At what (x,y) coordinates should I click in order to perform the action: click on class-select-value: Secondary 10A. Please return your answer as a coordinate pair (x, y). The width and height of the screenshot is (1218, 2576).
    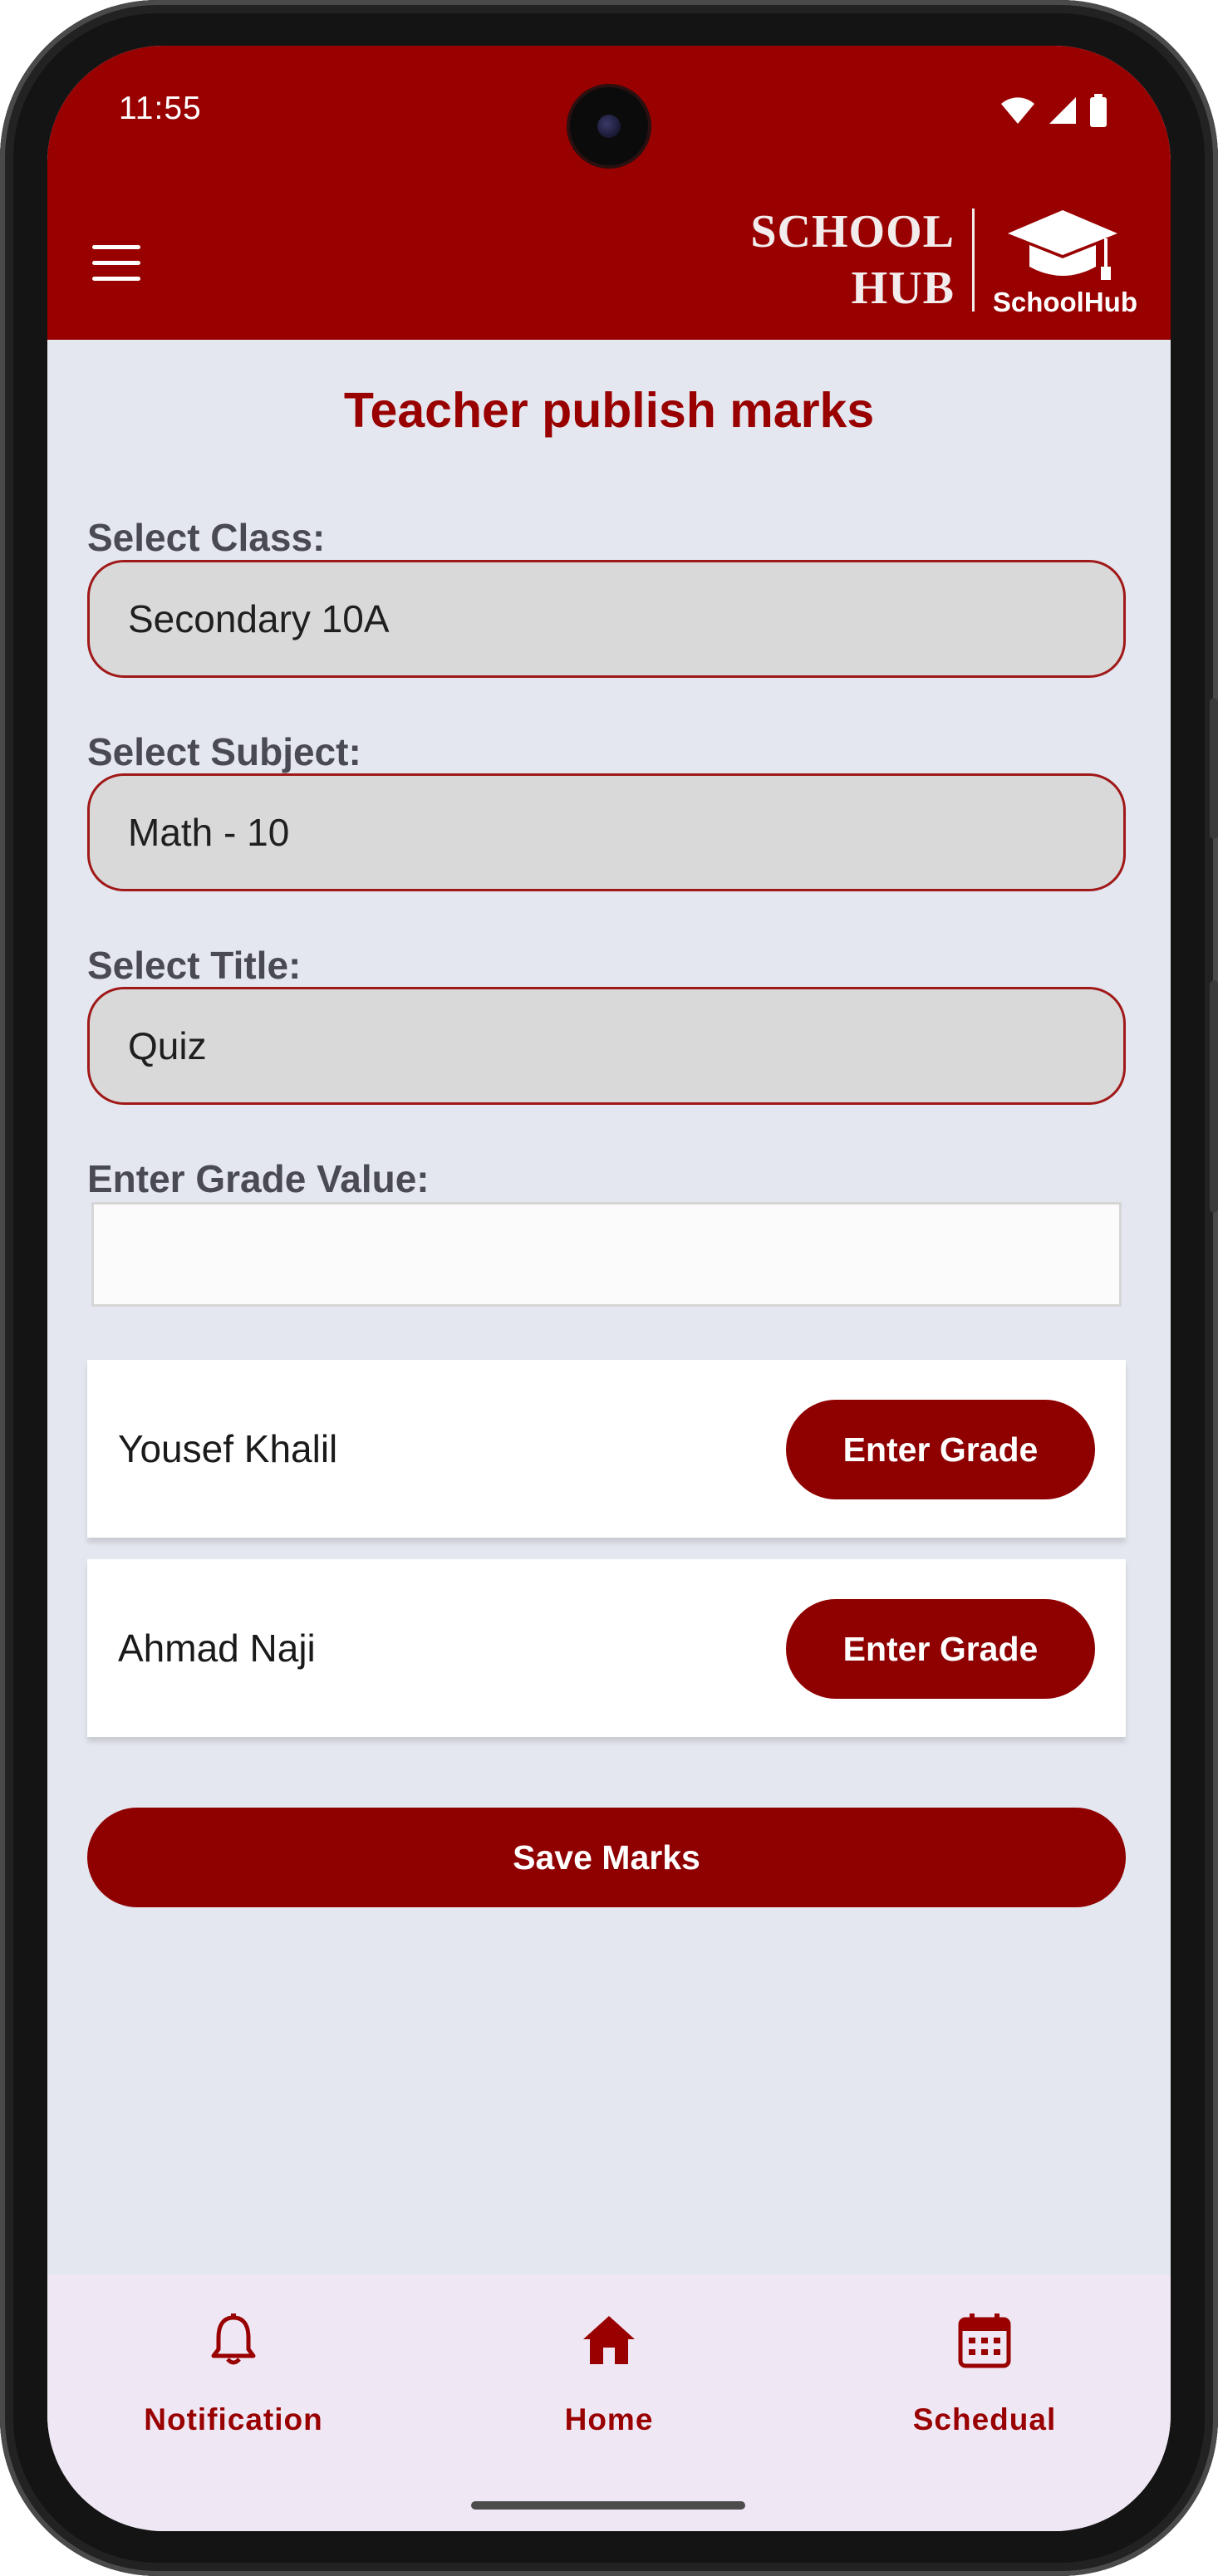
    Looking at the image, I should click on (259, 618).